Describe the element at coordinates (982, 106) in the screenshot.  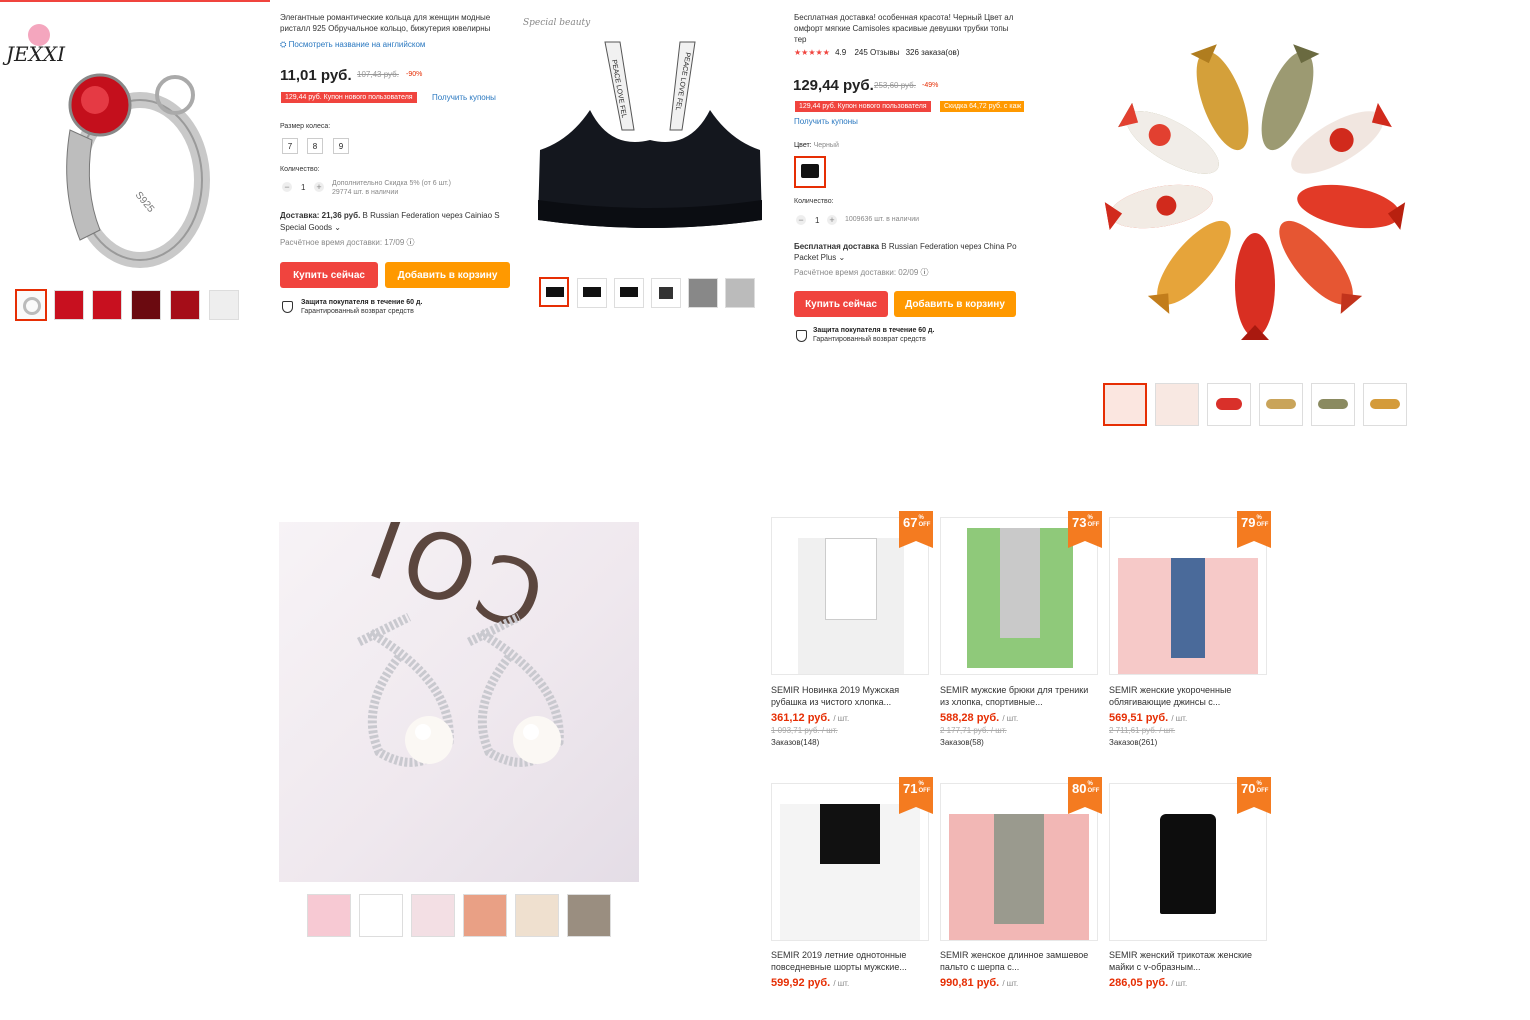
I see `cami-coupon-discount: Скидка 64,72 руб. с каж` at that location.